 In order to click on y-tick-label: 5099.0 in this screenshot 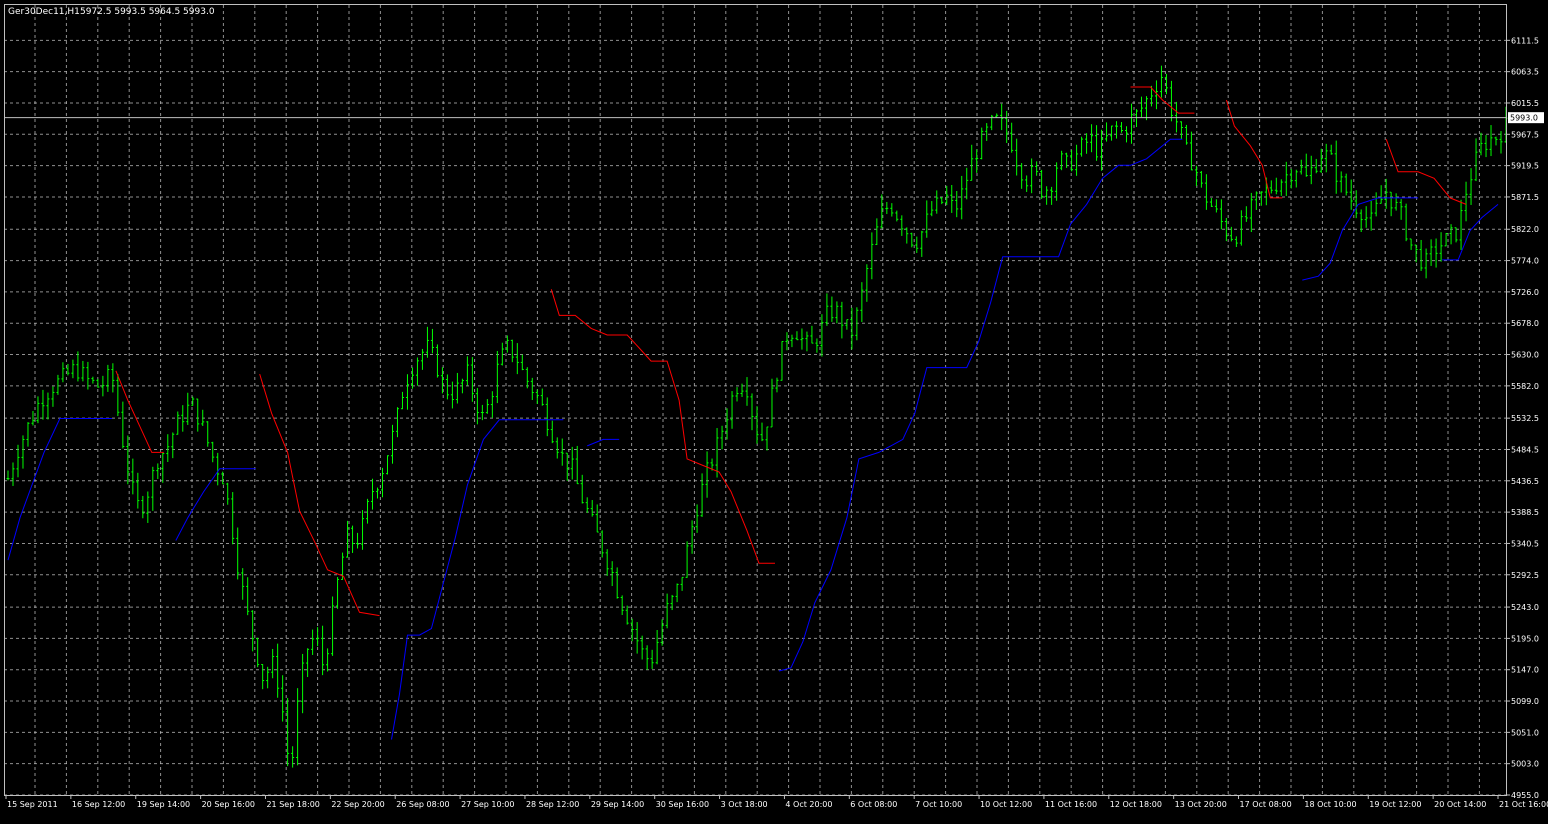, I will do `click(1525, 701)`.